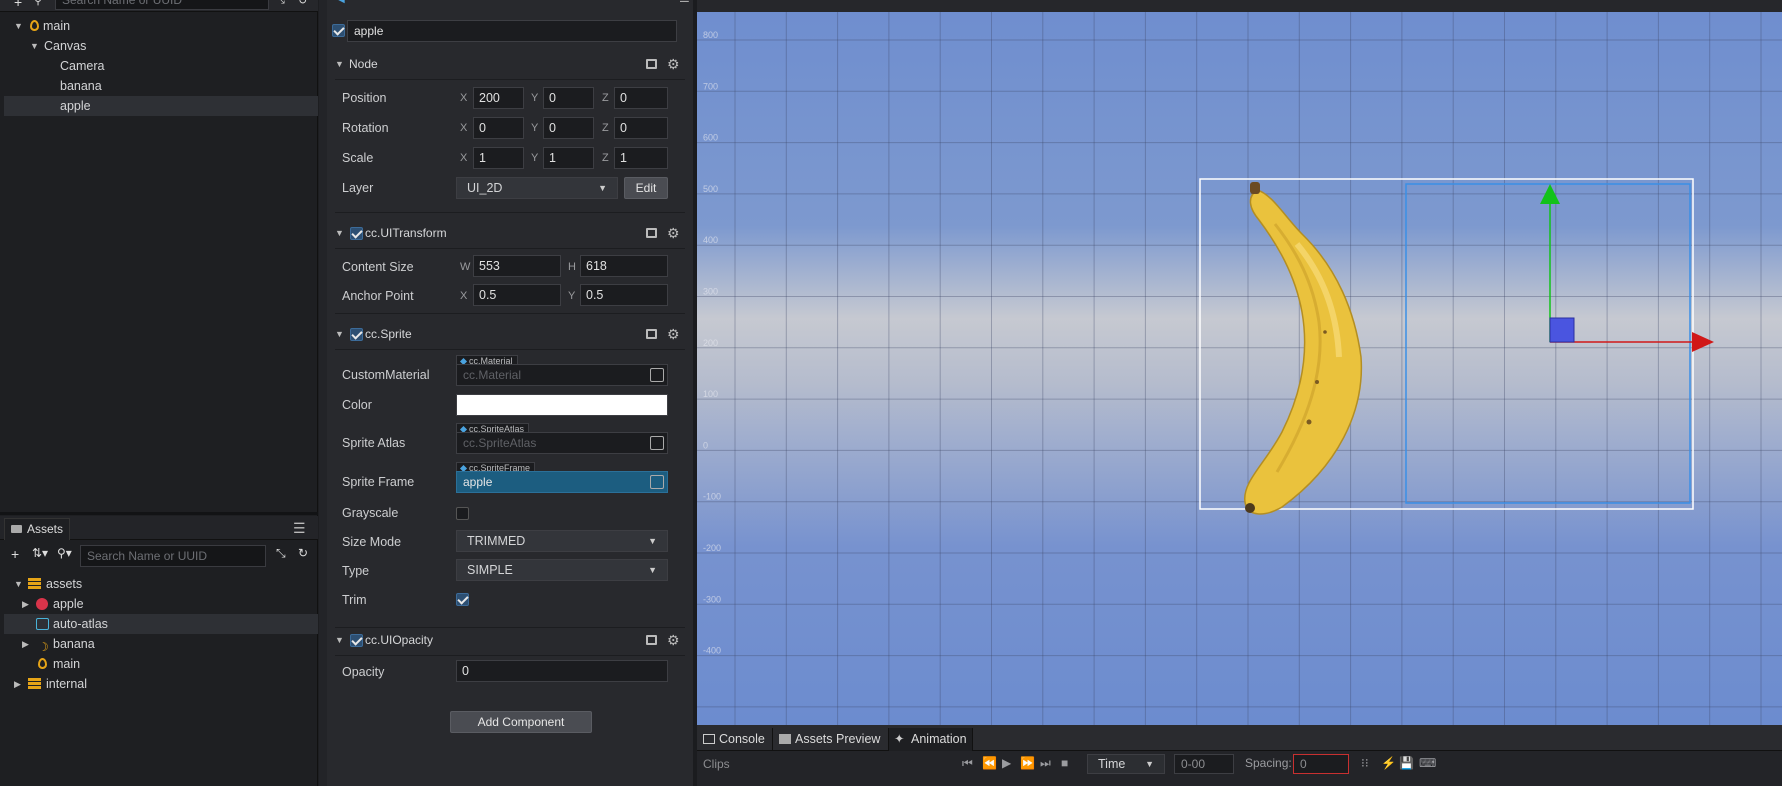 Image resolution: width=1782 pixels, height=786 pixels. Describe the element at coordinates (562, 443) in the screenshot. I see `sprite-atlas-field: cc.SpriteAtlas` at that location.